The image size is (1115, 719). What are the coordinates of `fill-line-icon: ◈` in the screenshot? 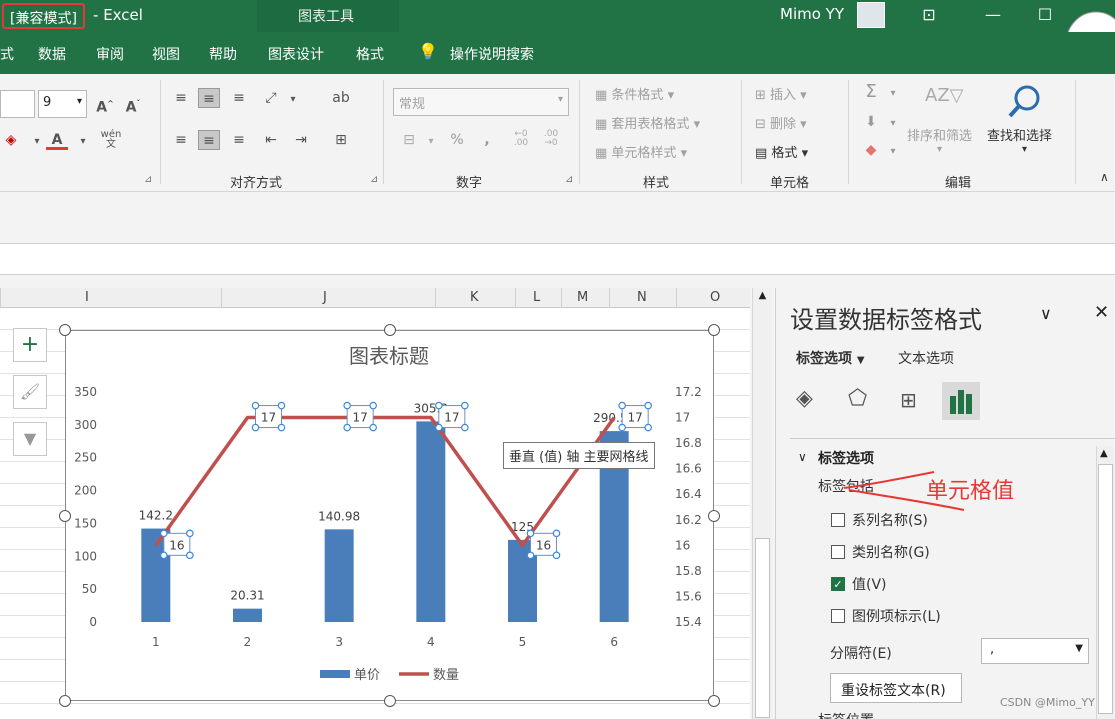 It's located at (804, 398).